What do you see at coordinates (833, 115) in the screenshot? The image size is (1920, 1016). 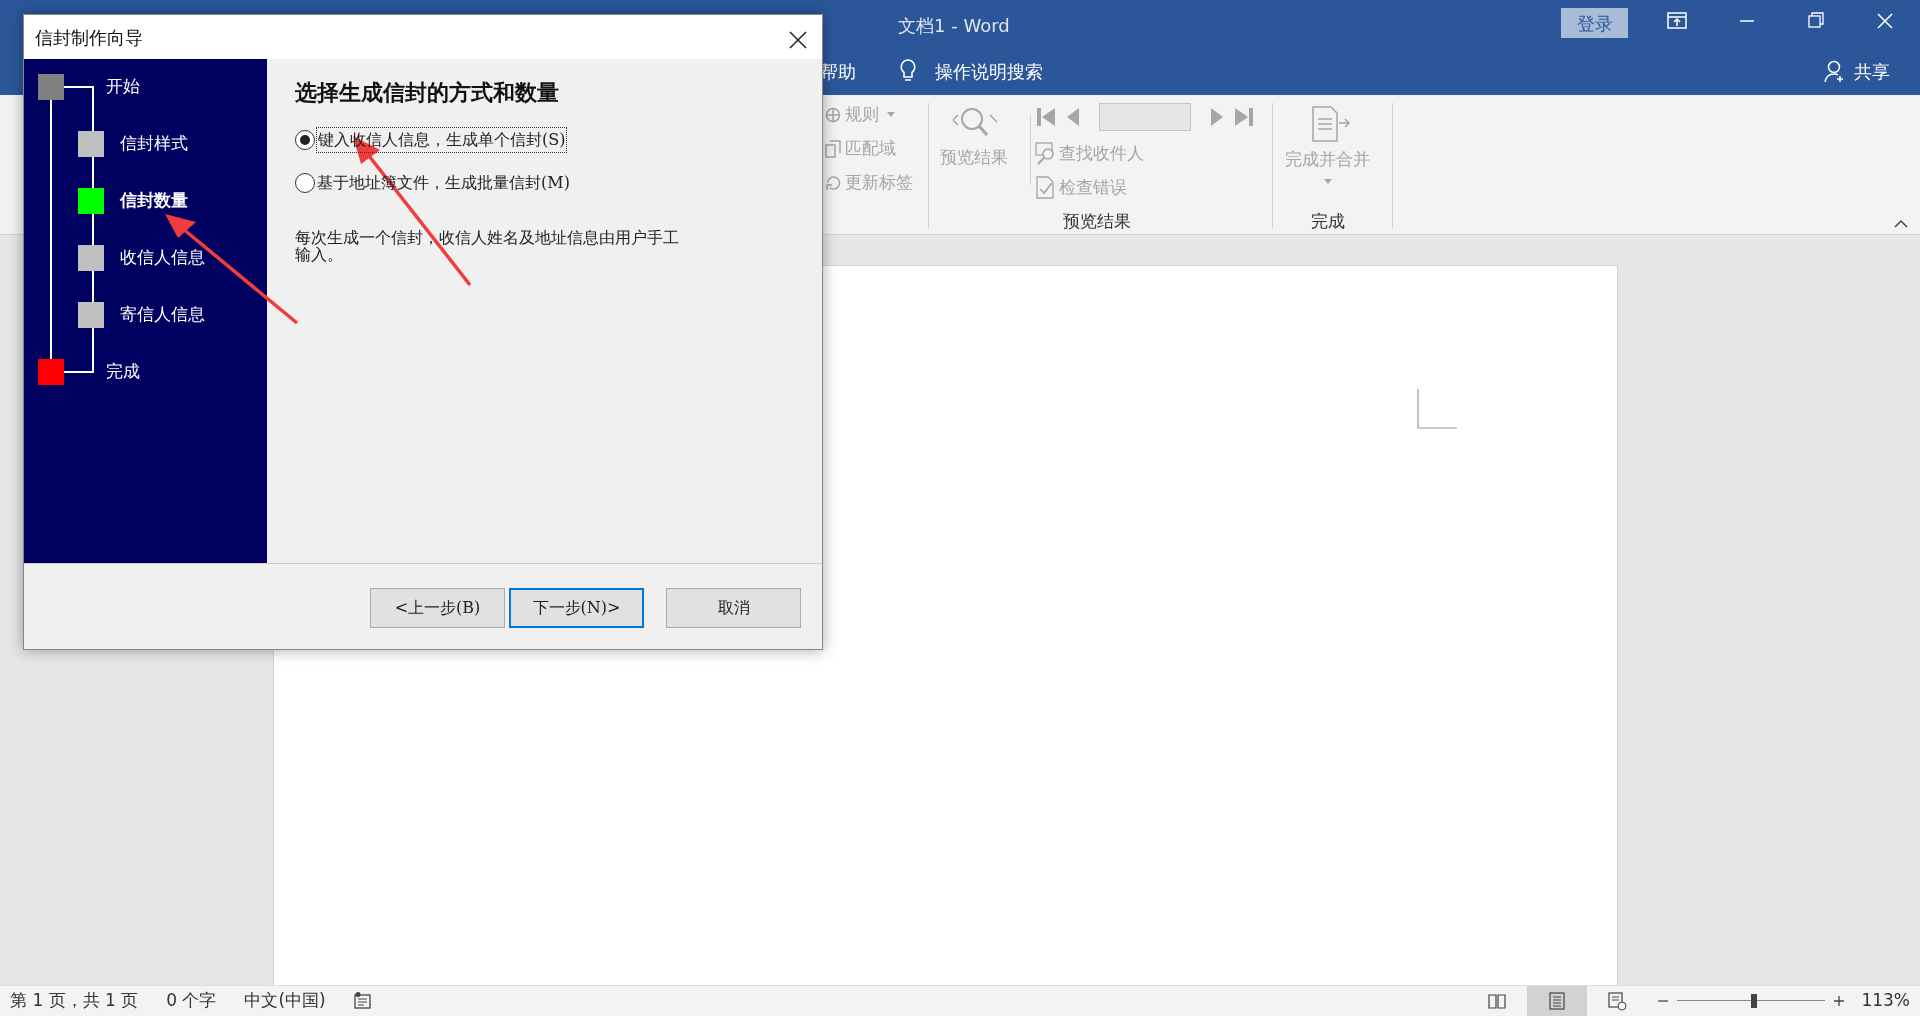 I see `rules-icon` at bounding box center [833, 115].